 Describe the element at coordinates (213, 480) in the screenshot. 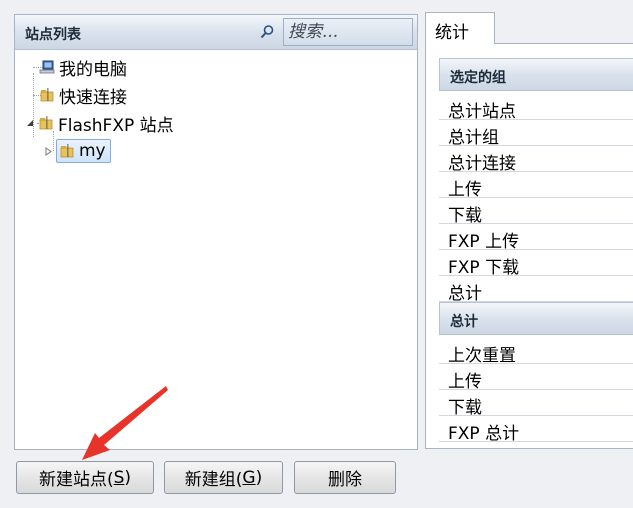

I see `new-group-label: 新建组(` at that location.